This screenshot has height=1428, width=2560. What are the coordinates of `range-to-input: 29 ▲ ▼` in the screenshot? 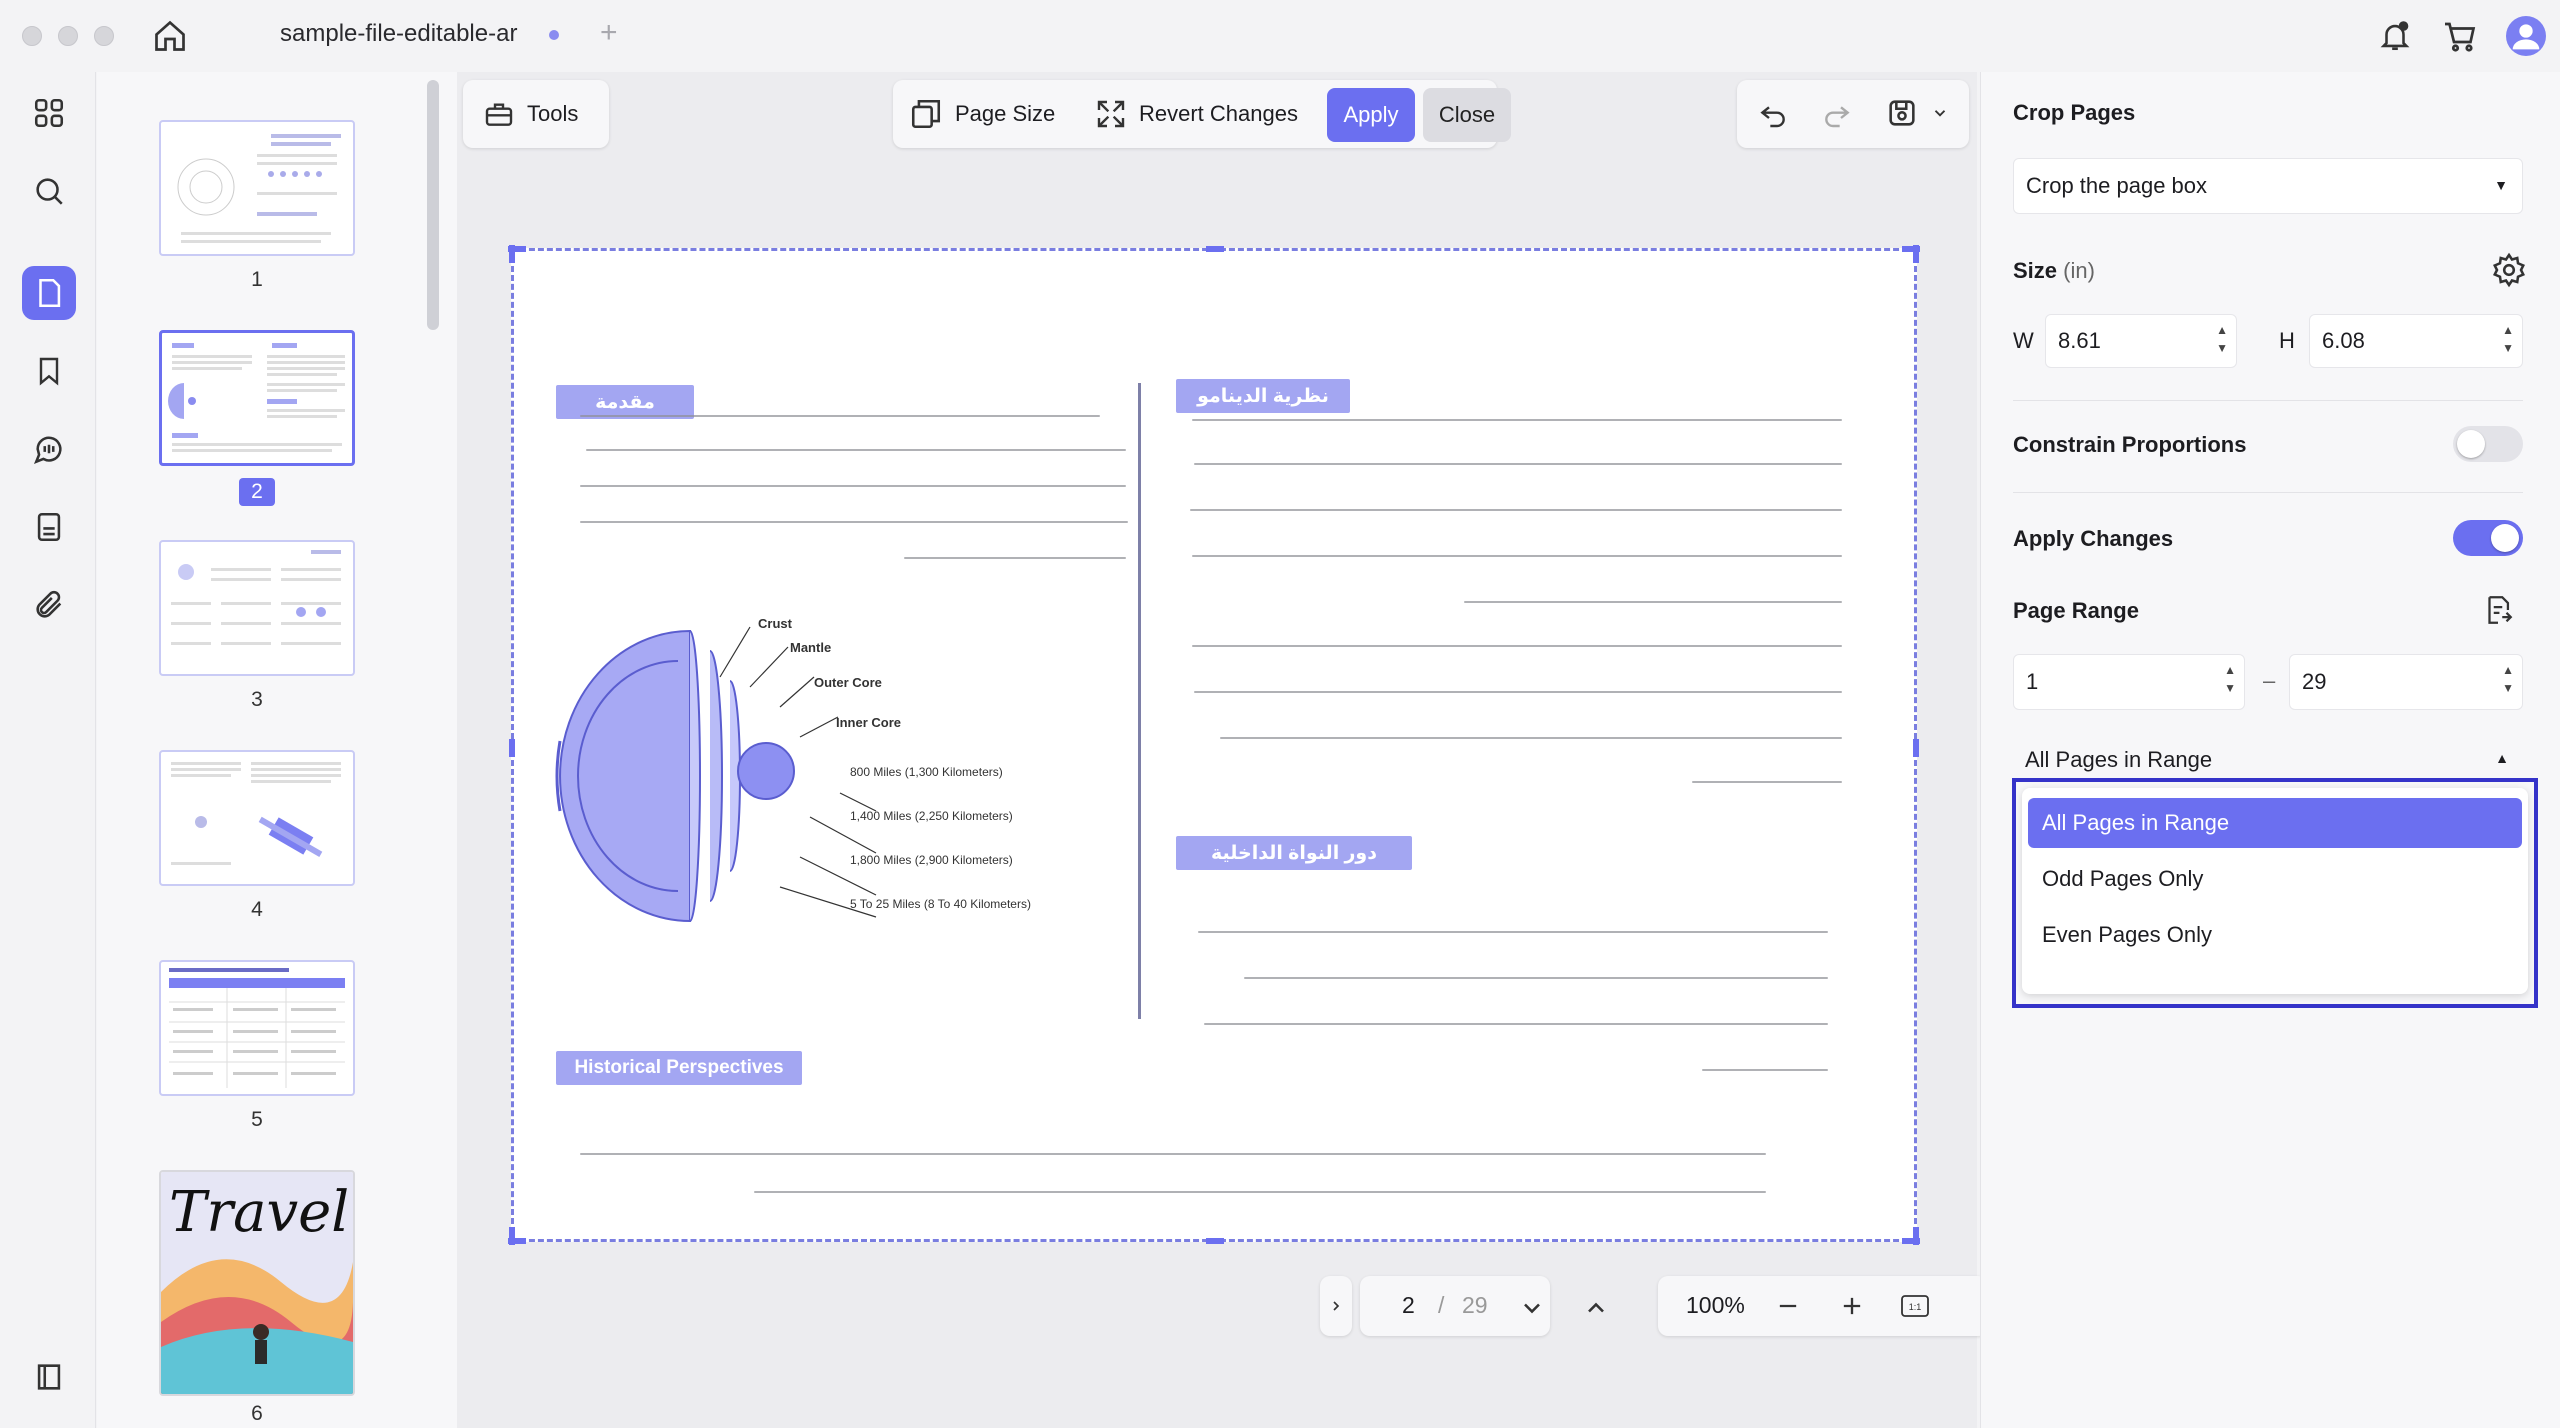 It's located at (2406, 682).